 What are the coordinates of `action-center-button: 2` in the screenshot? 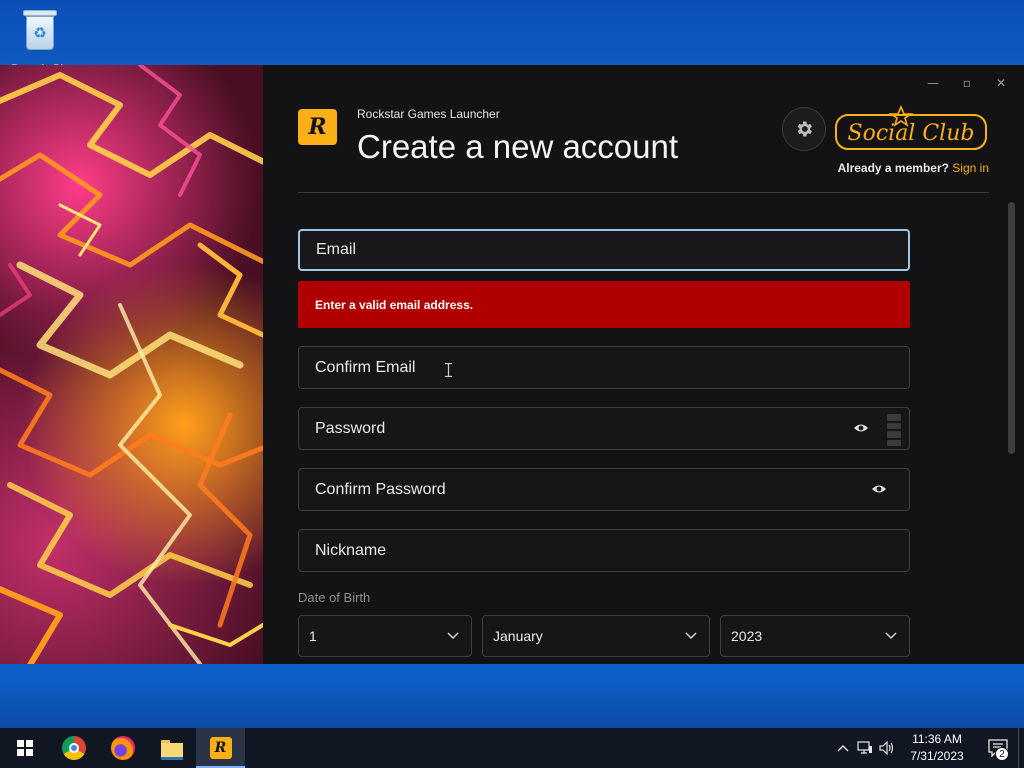 It's located at (998, 748).